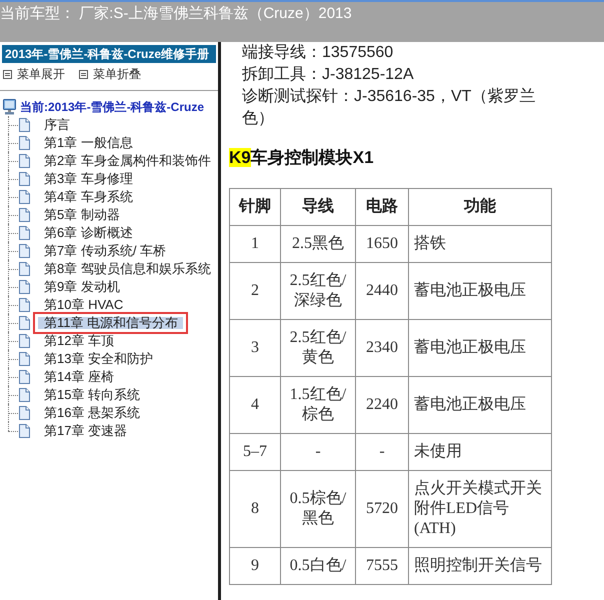 The width and height of the screenshot is (604, 600). I want to click on tree-item: 第2章 车身金属构件和装饰件, so click(127, 161).